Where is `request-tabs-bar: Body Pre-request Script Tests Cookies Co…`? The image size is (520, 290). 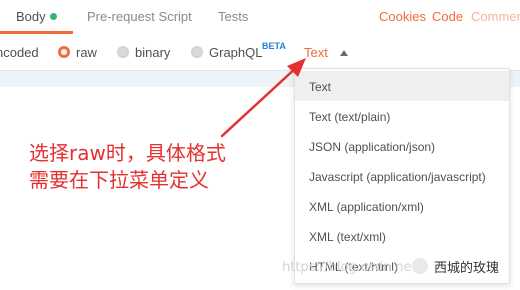 request-tabs-bar: Body Pre-request Script Tests Cookies Co… is located at coordinates (260, 17).